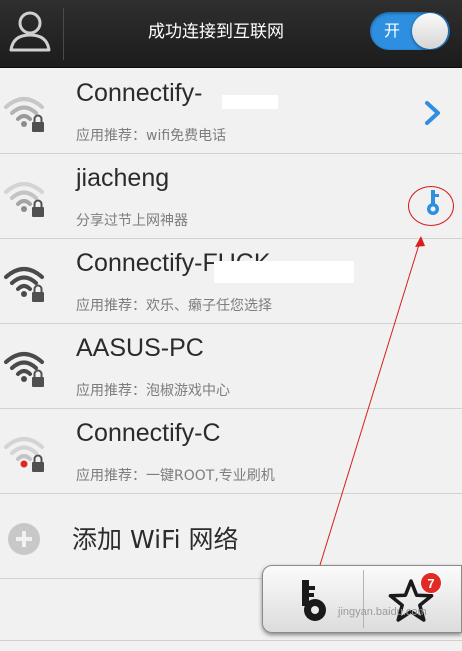 This screenshot has width=462, height=651. What do you see at coordinates (231, 640) in the screenshot?
I see `bottom-divider` at bounding box center [231, 640].